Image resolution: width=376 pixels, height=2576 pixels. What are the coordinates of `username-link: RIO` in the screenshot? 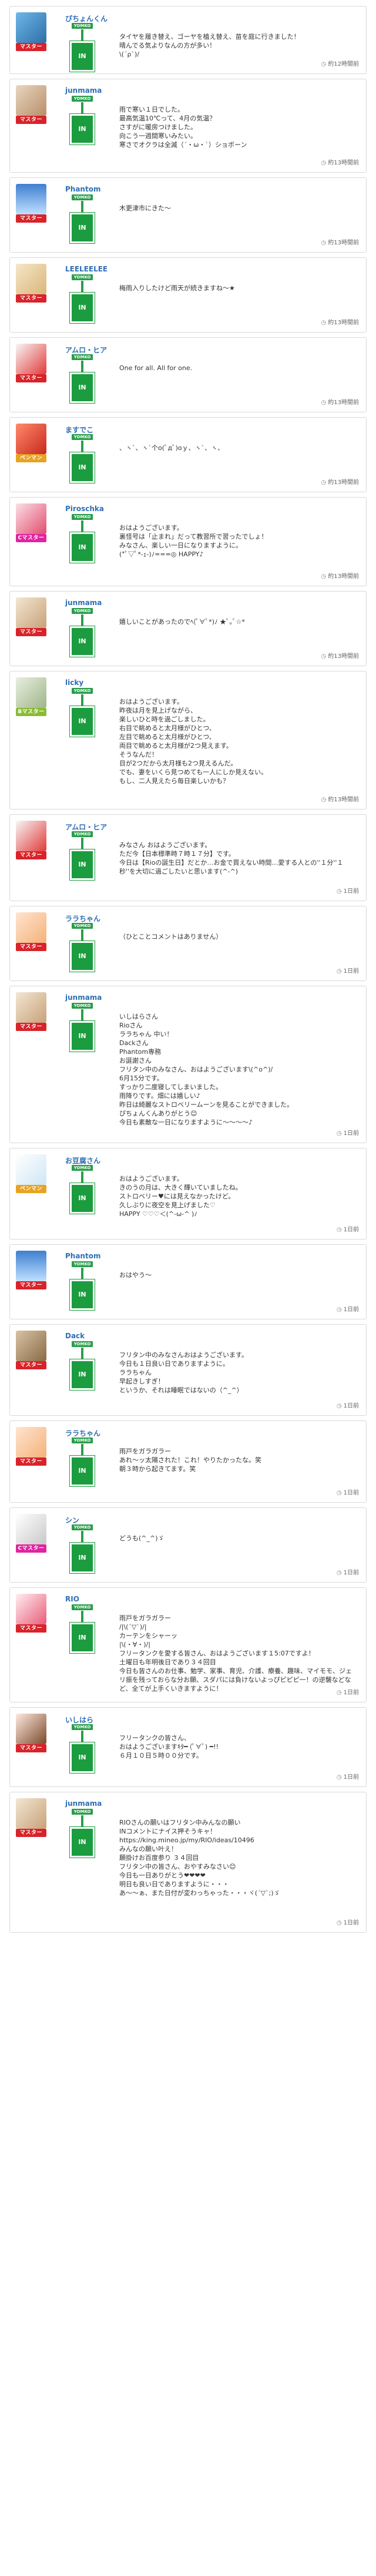 It's located at (72, 1599).